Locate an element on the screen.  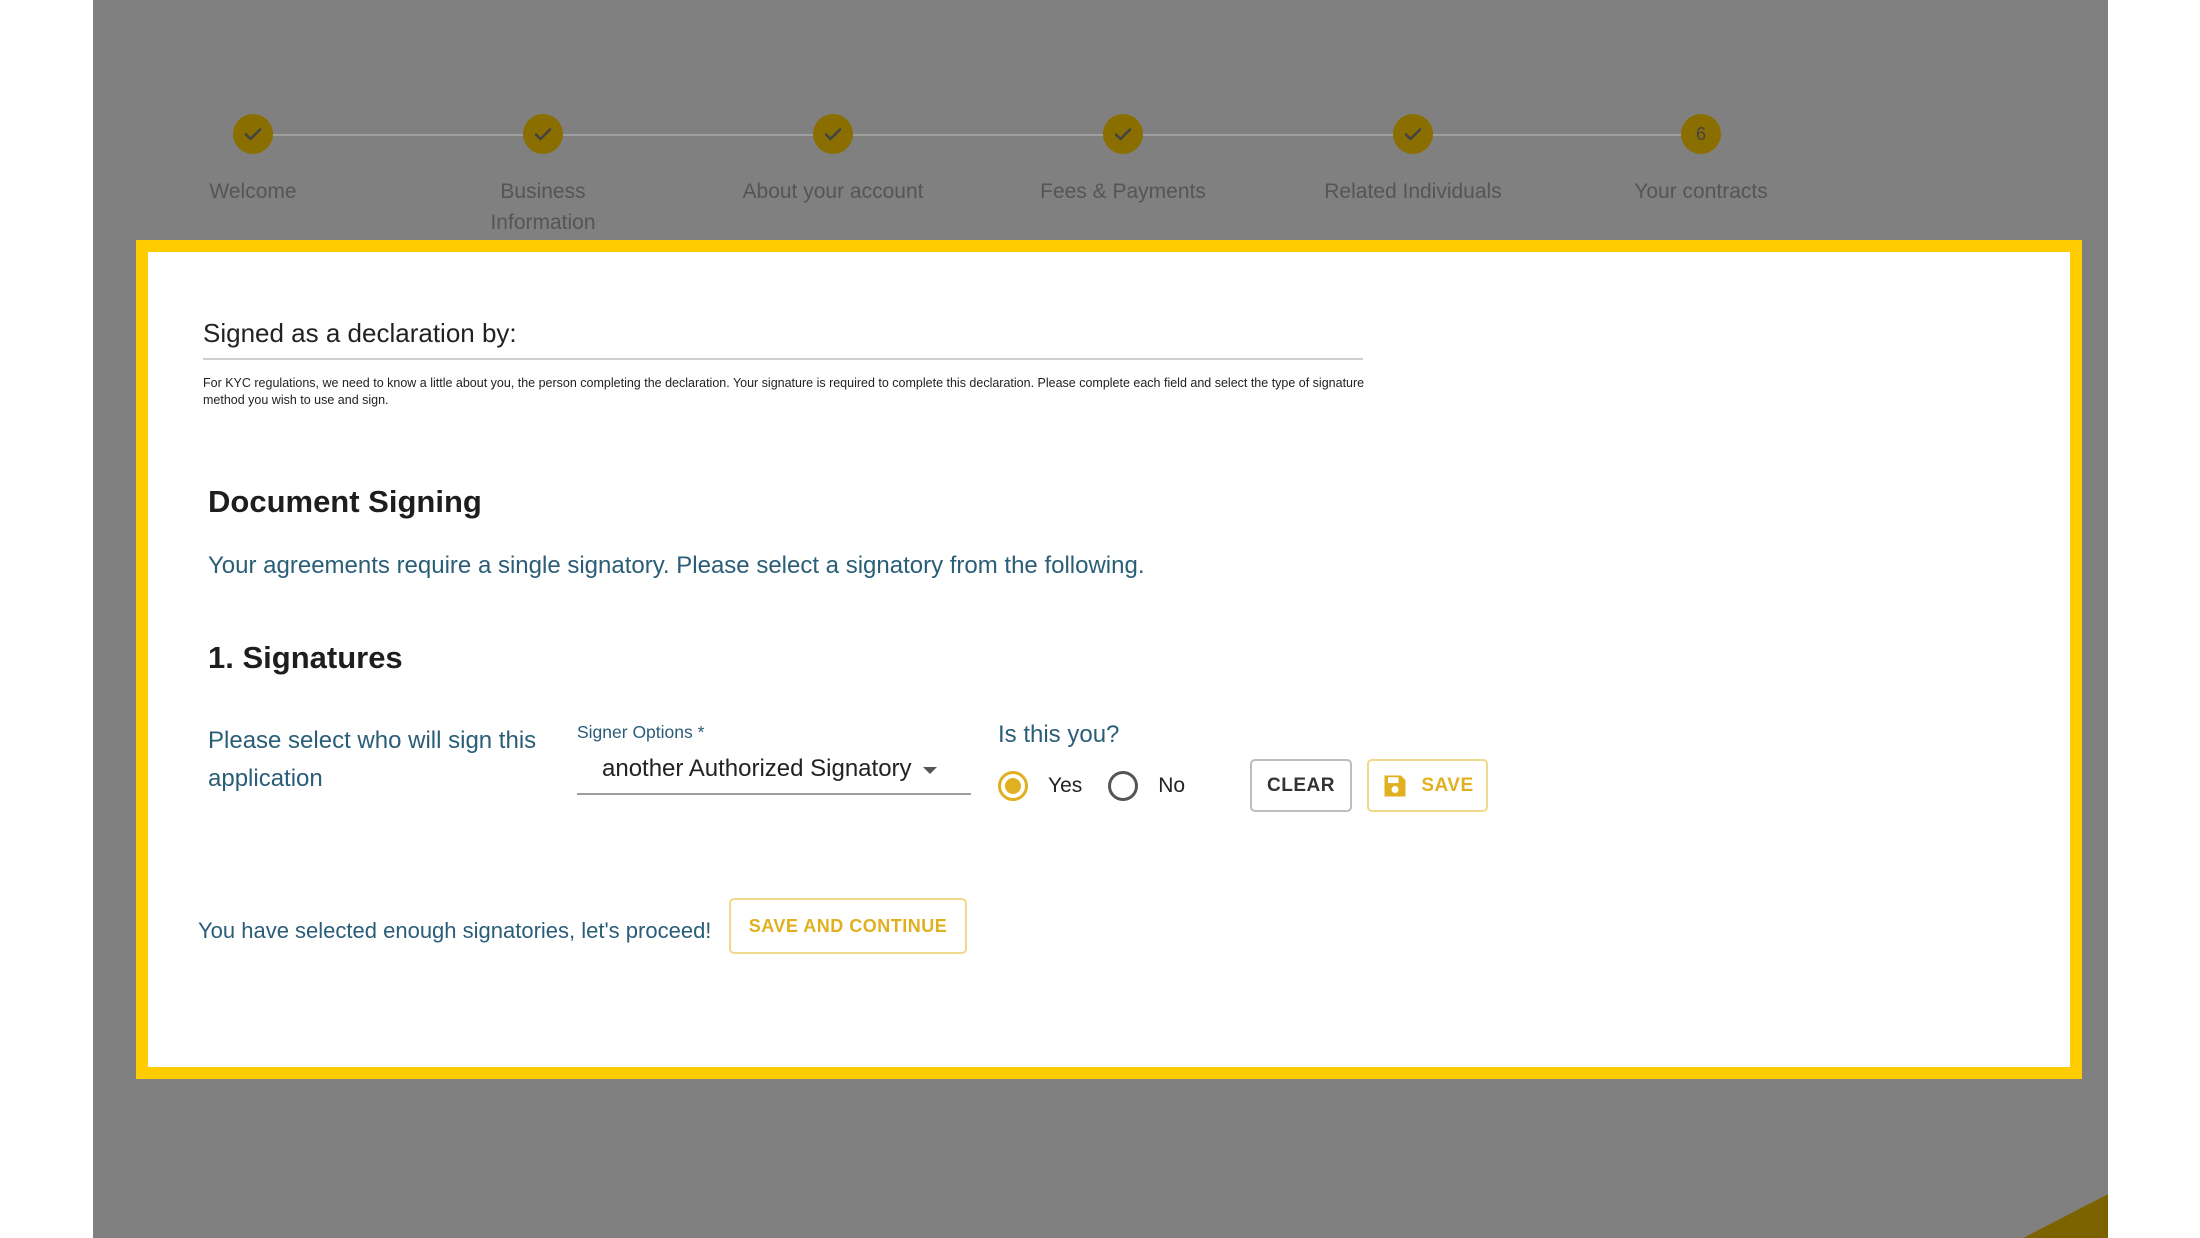
is-this-you-label: Is this you? is located at coordinates (1059, 734).